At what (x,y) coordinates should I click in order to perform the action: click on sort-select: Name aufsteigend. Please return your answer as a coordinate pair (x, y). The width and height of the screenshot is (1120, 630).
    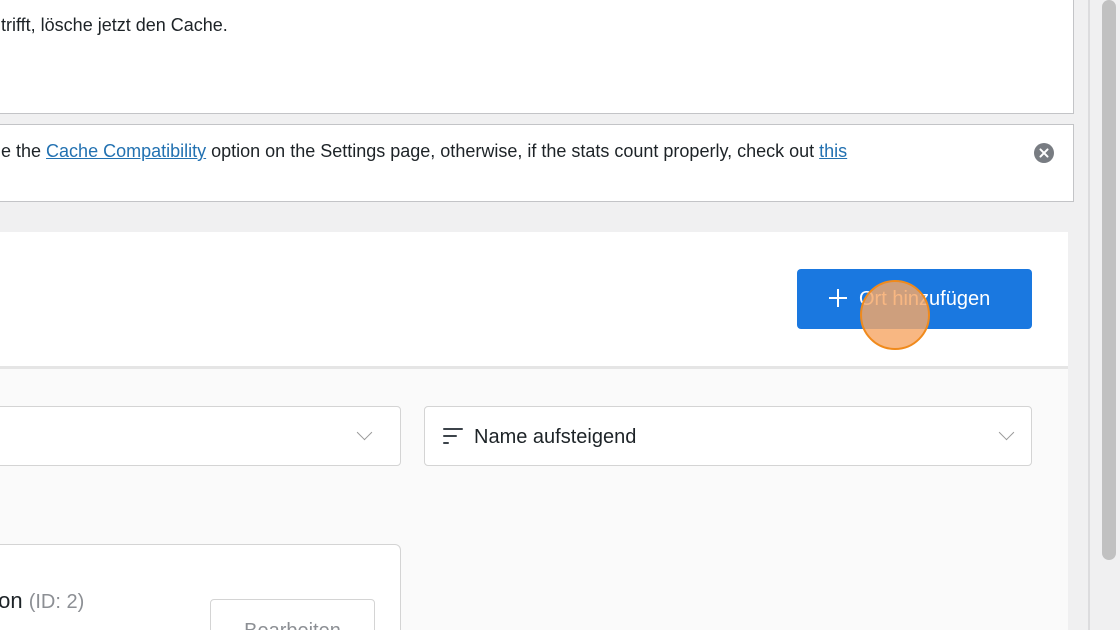
    Looking at the image, I should click on (728, 436).